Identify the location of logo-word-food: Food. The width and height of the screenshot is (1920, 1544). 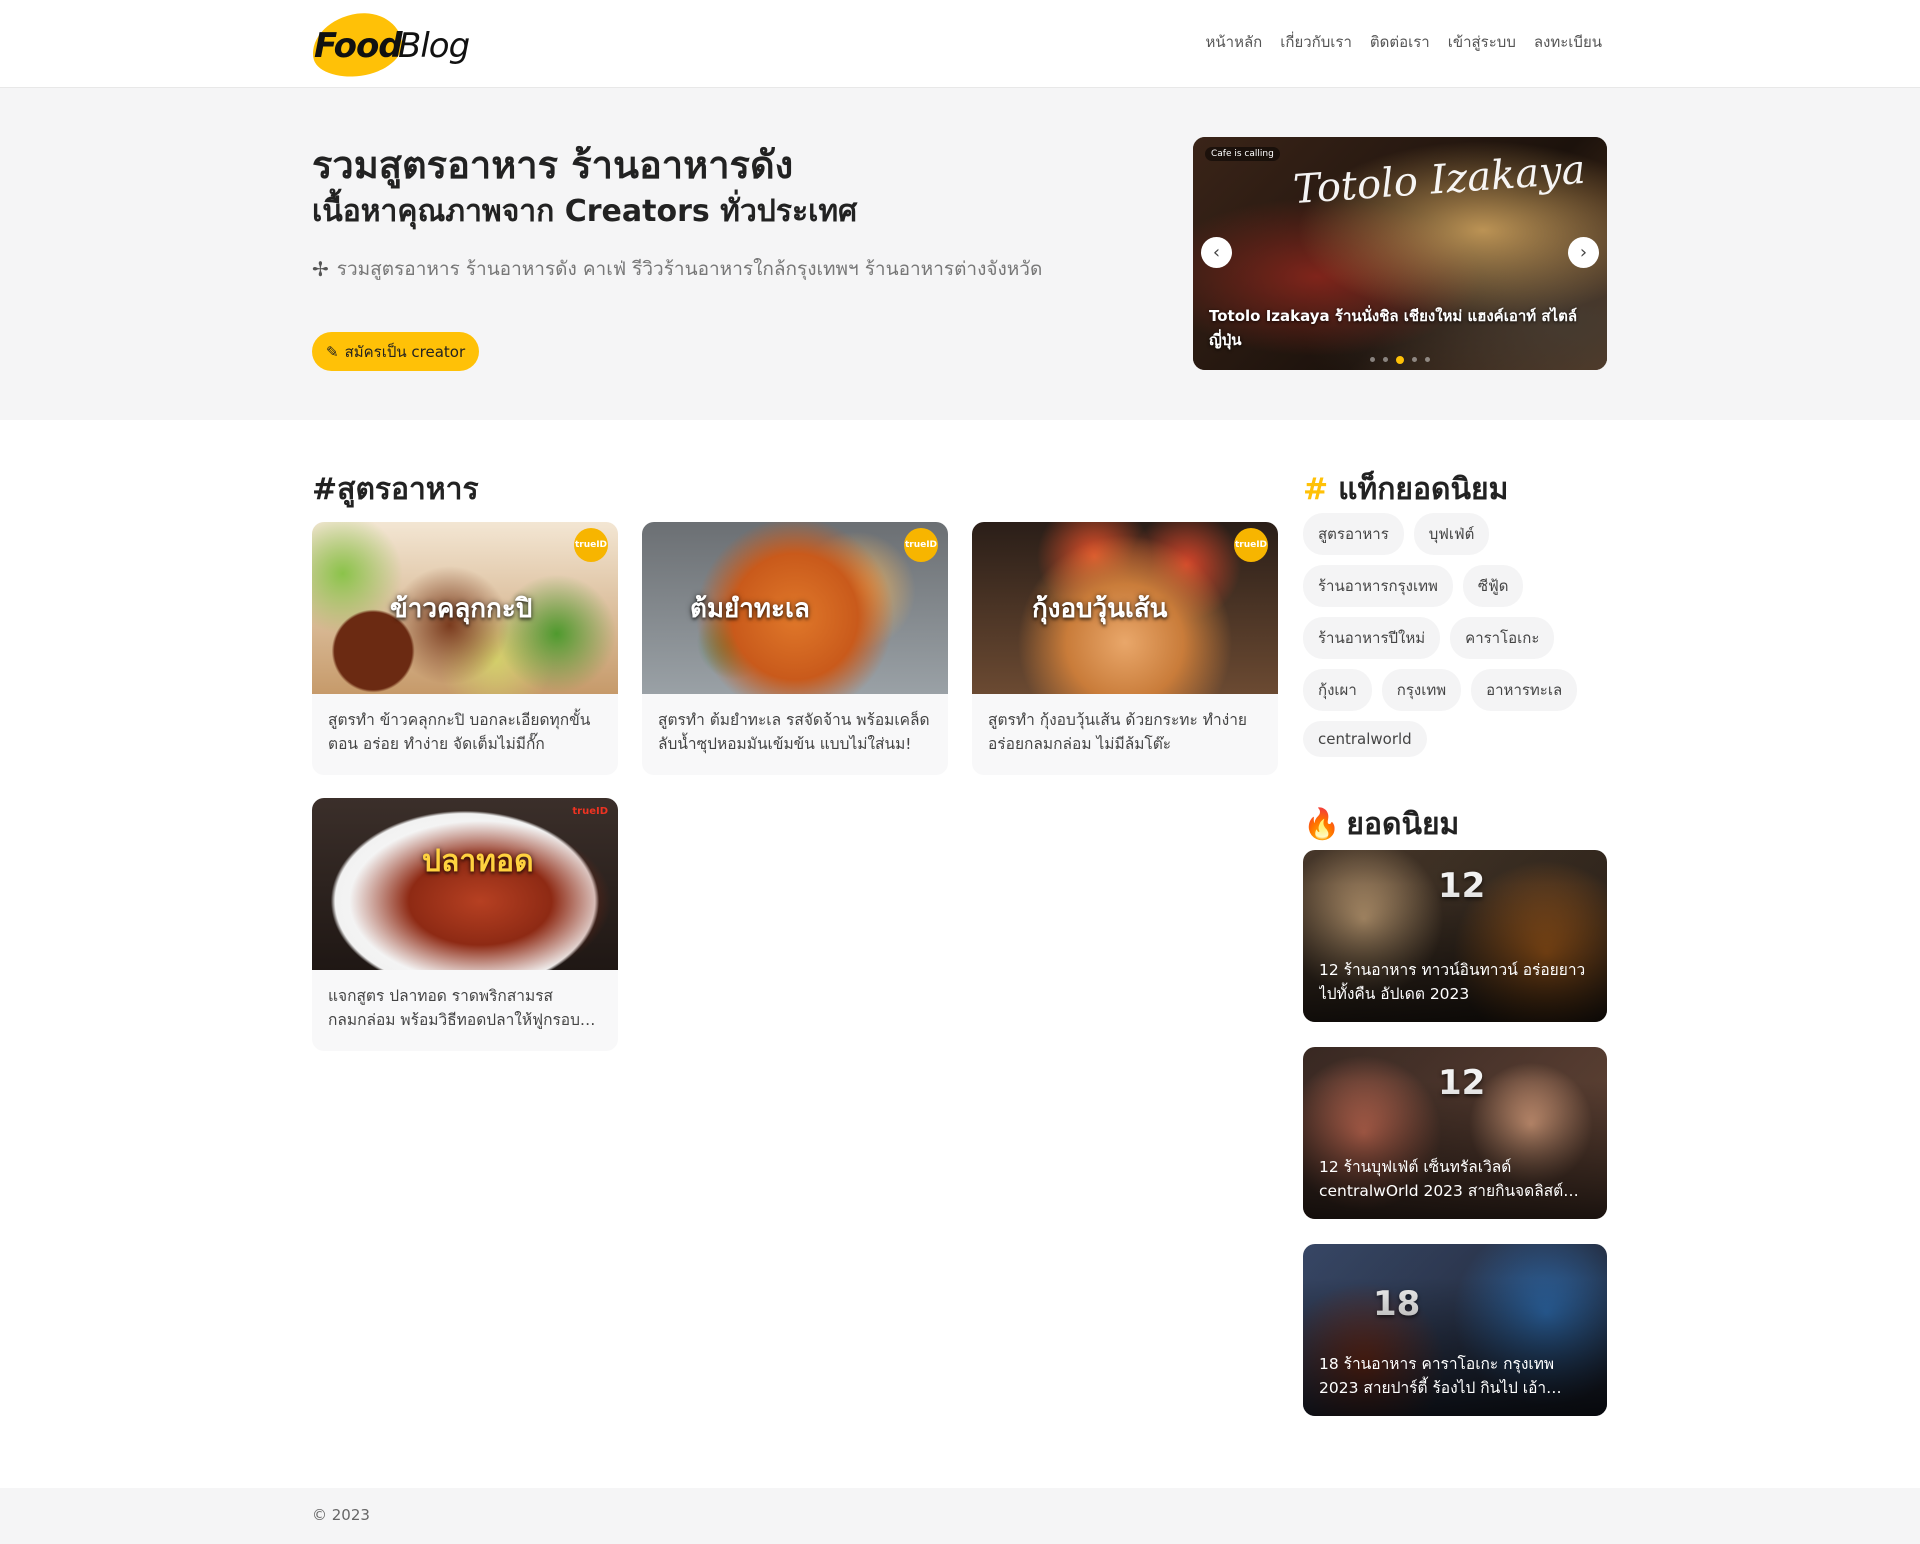
(358, 46).